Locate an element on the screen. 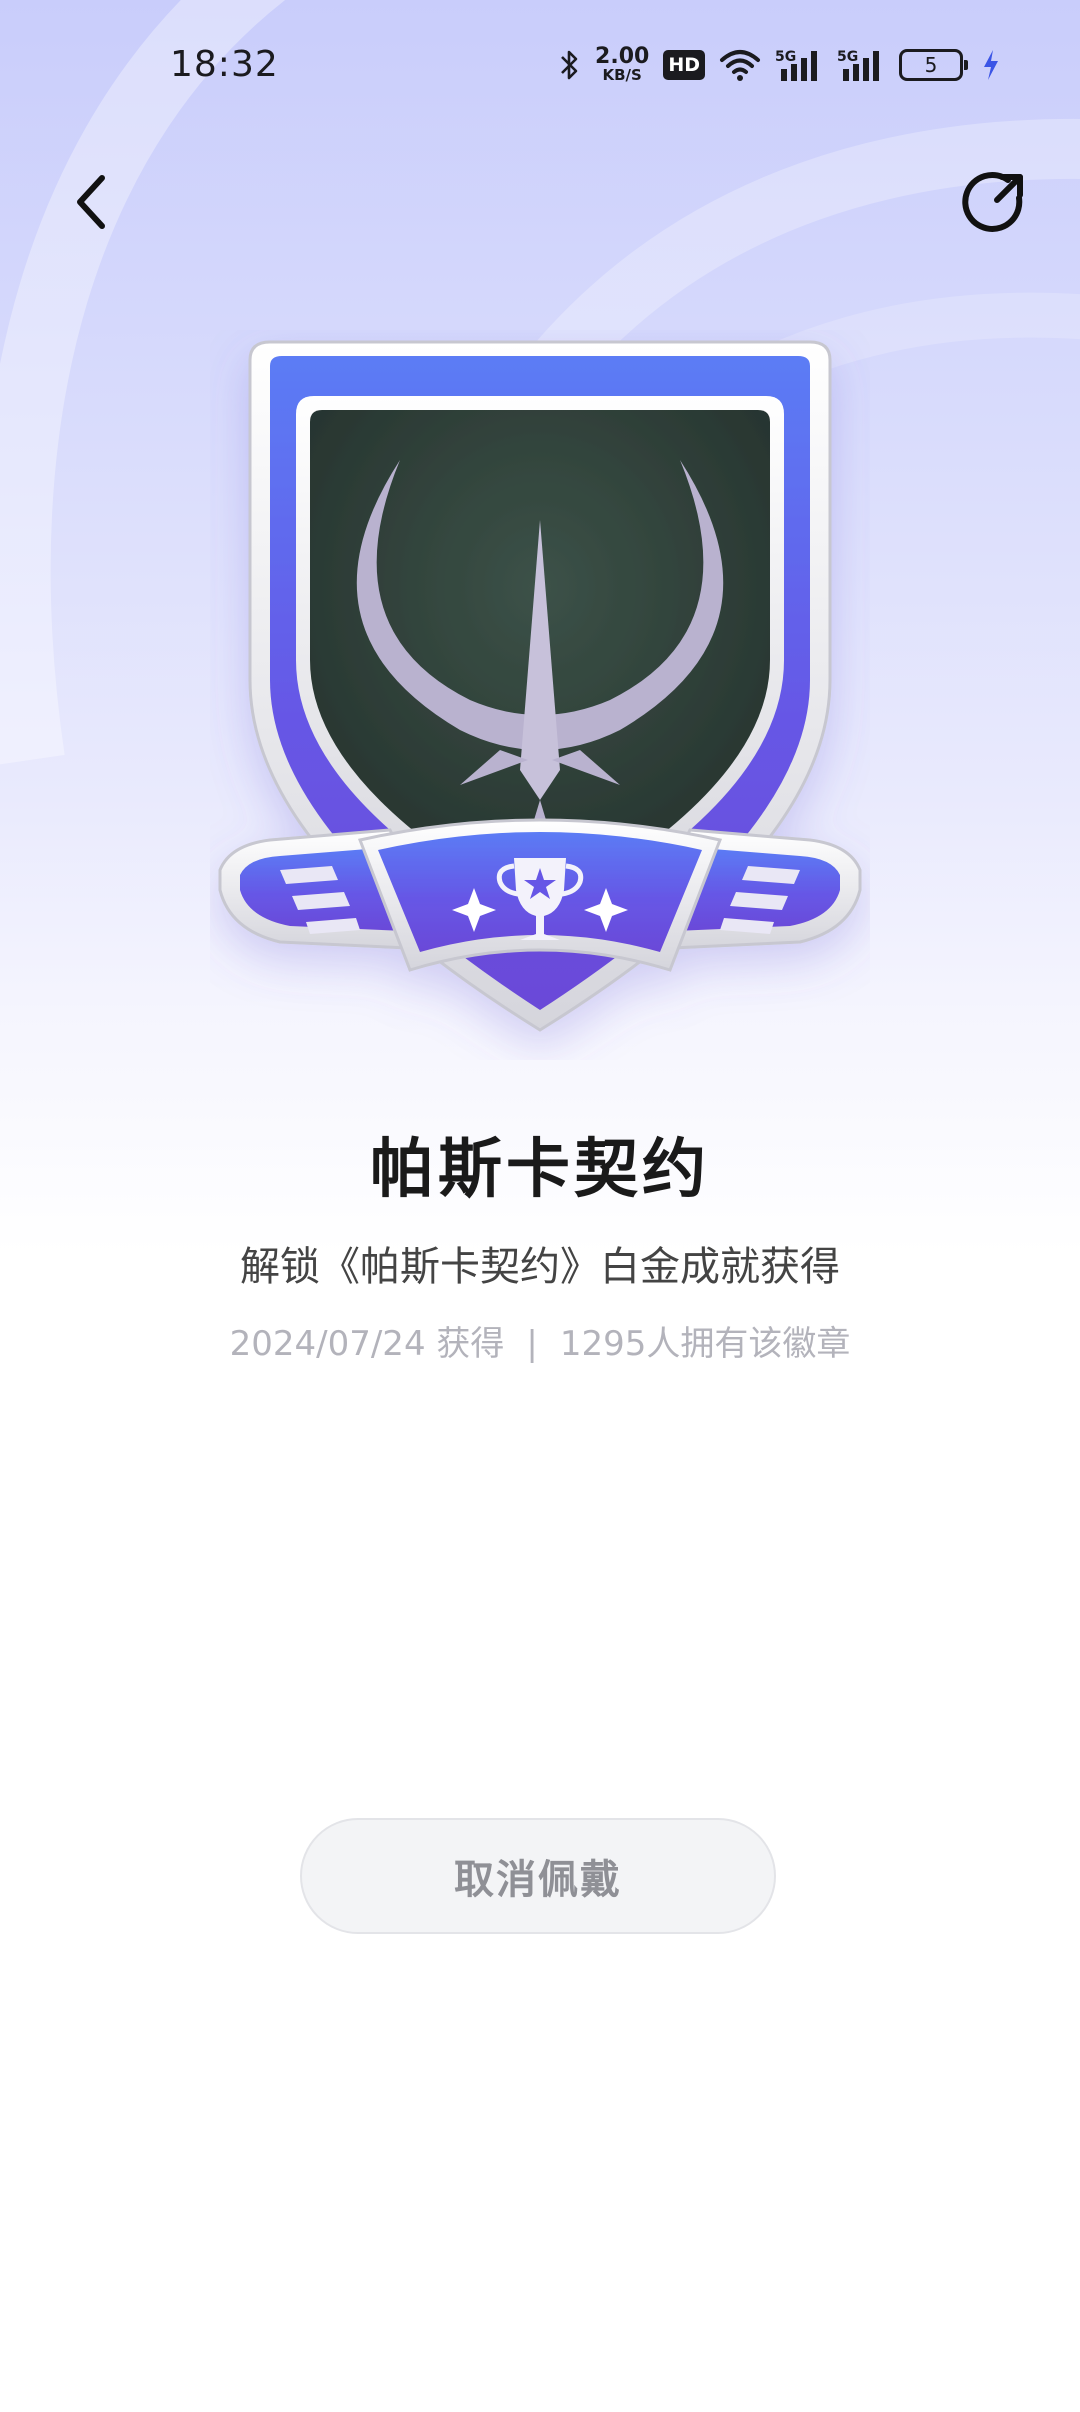  back-button is located at coordinates (92, 202).